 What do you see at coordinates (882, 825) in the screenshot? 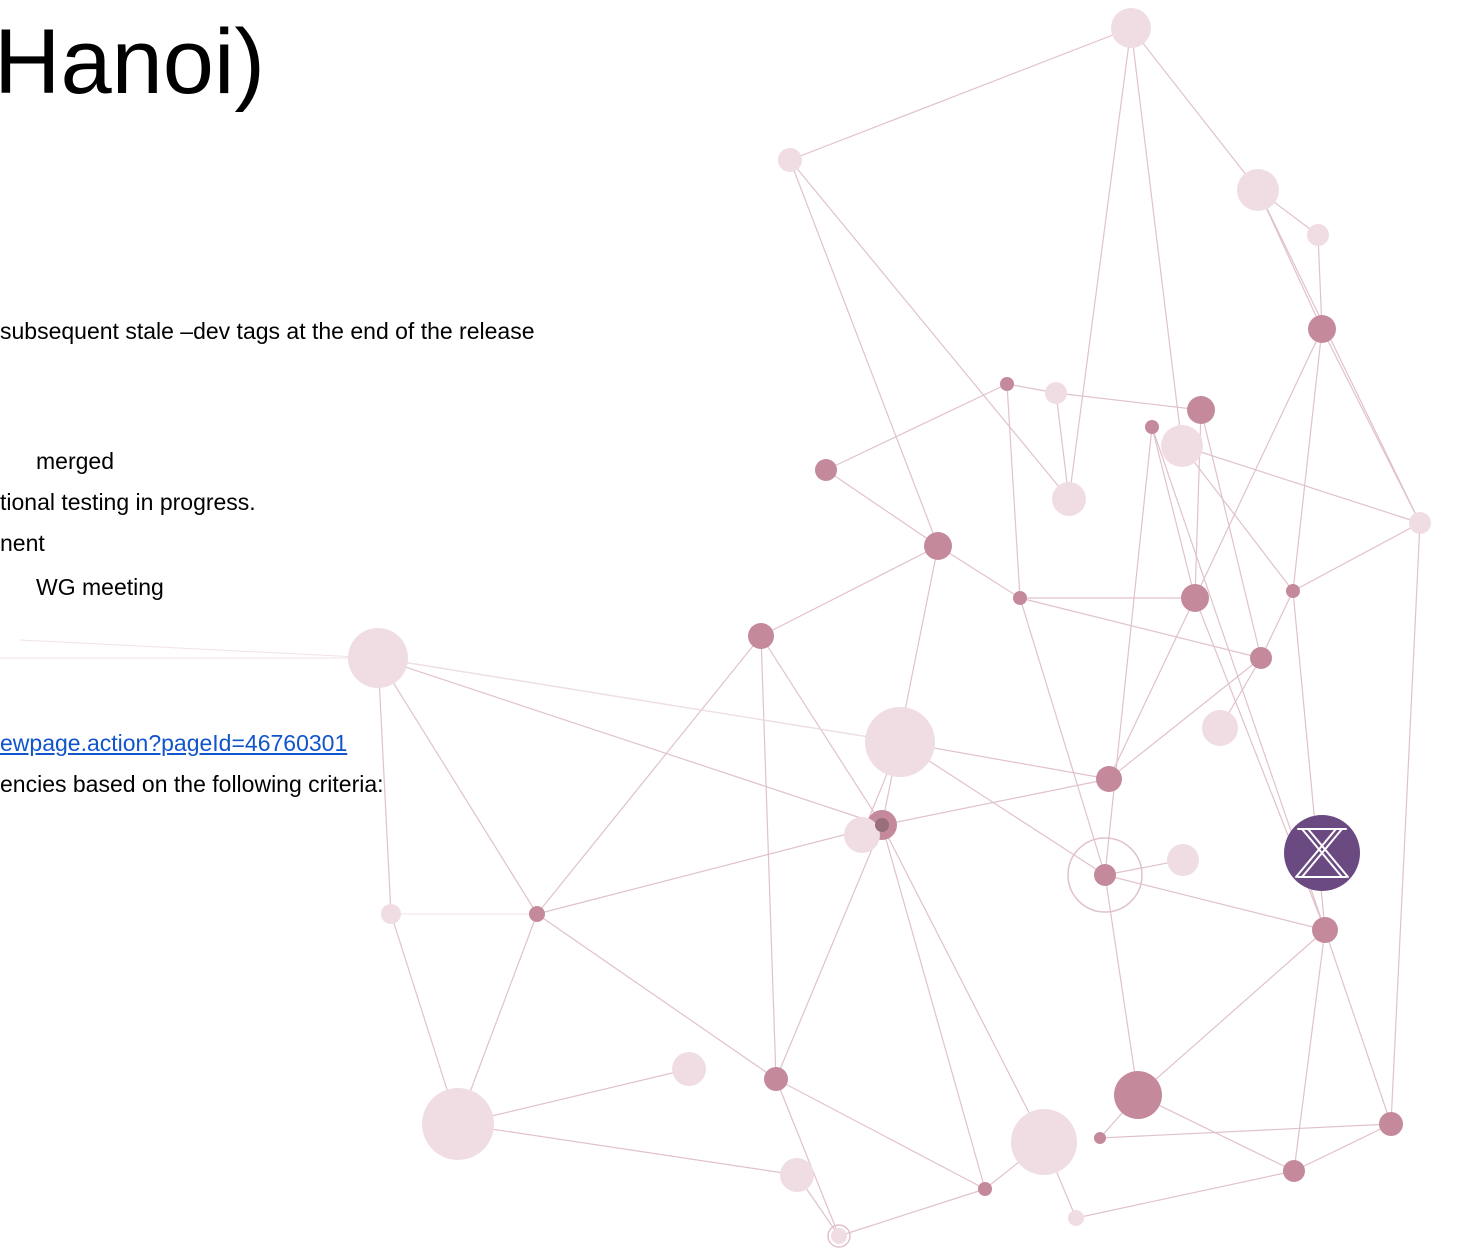
I see `network-node-center` at bounding box center [882, 825].